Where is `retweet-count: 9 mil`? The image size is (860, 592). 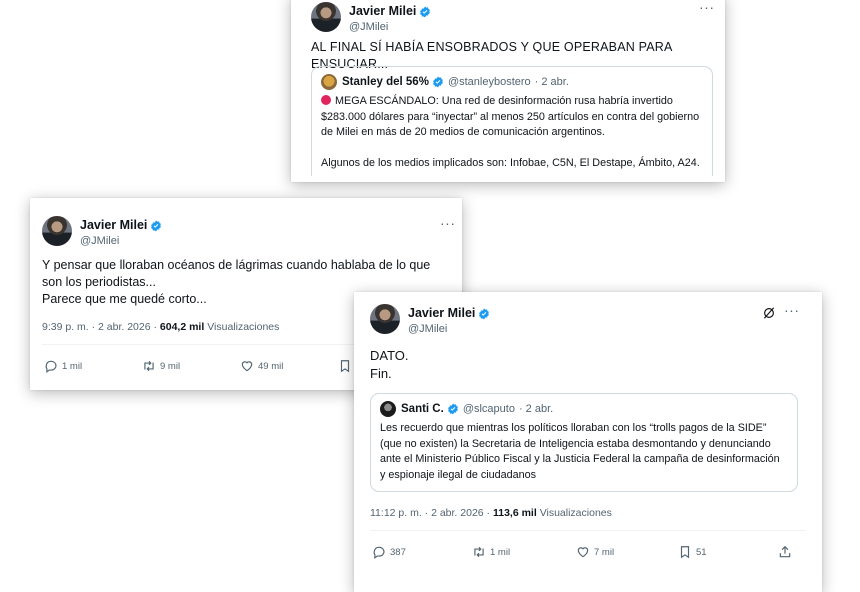
retweet-count: 9 mil is located at coordinates (170, 366).